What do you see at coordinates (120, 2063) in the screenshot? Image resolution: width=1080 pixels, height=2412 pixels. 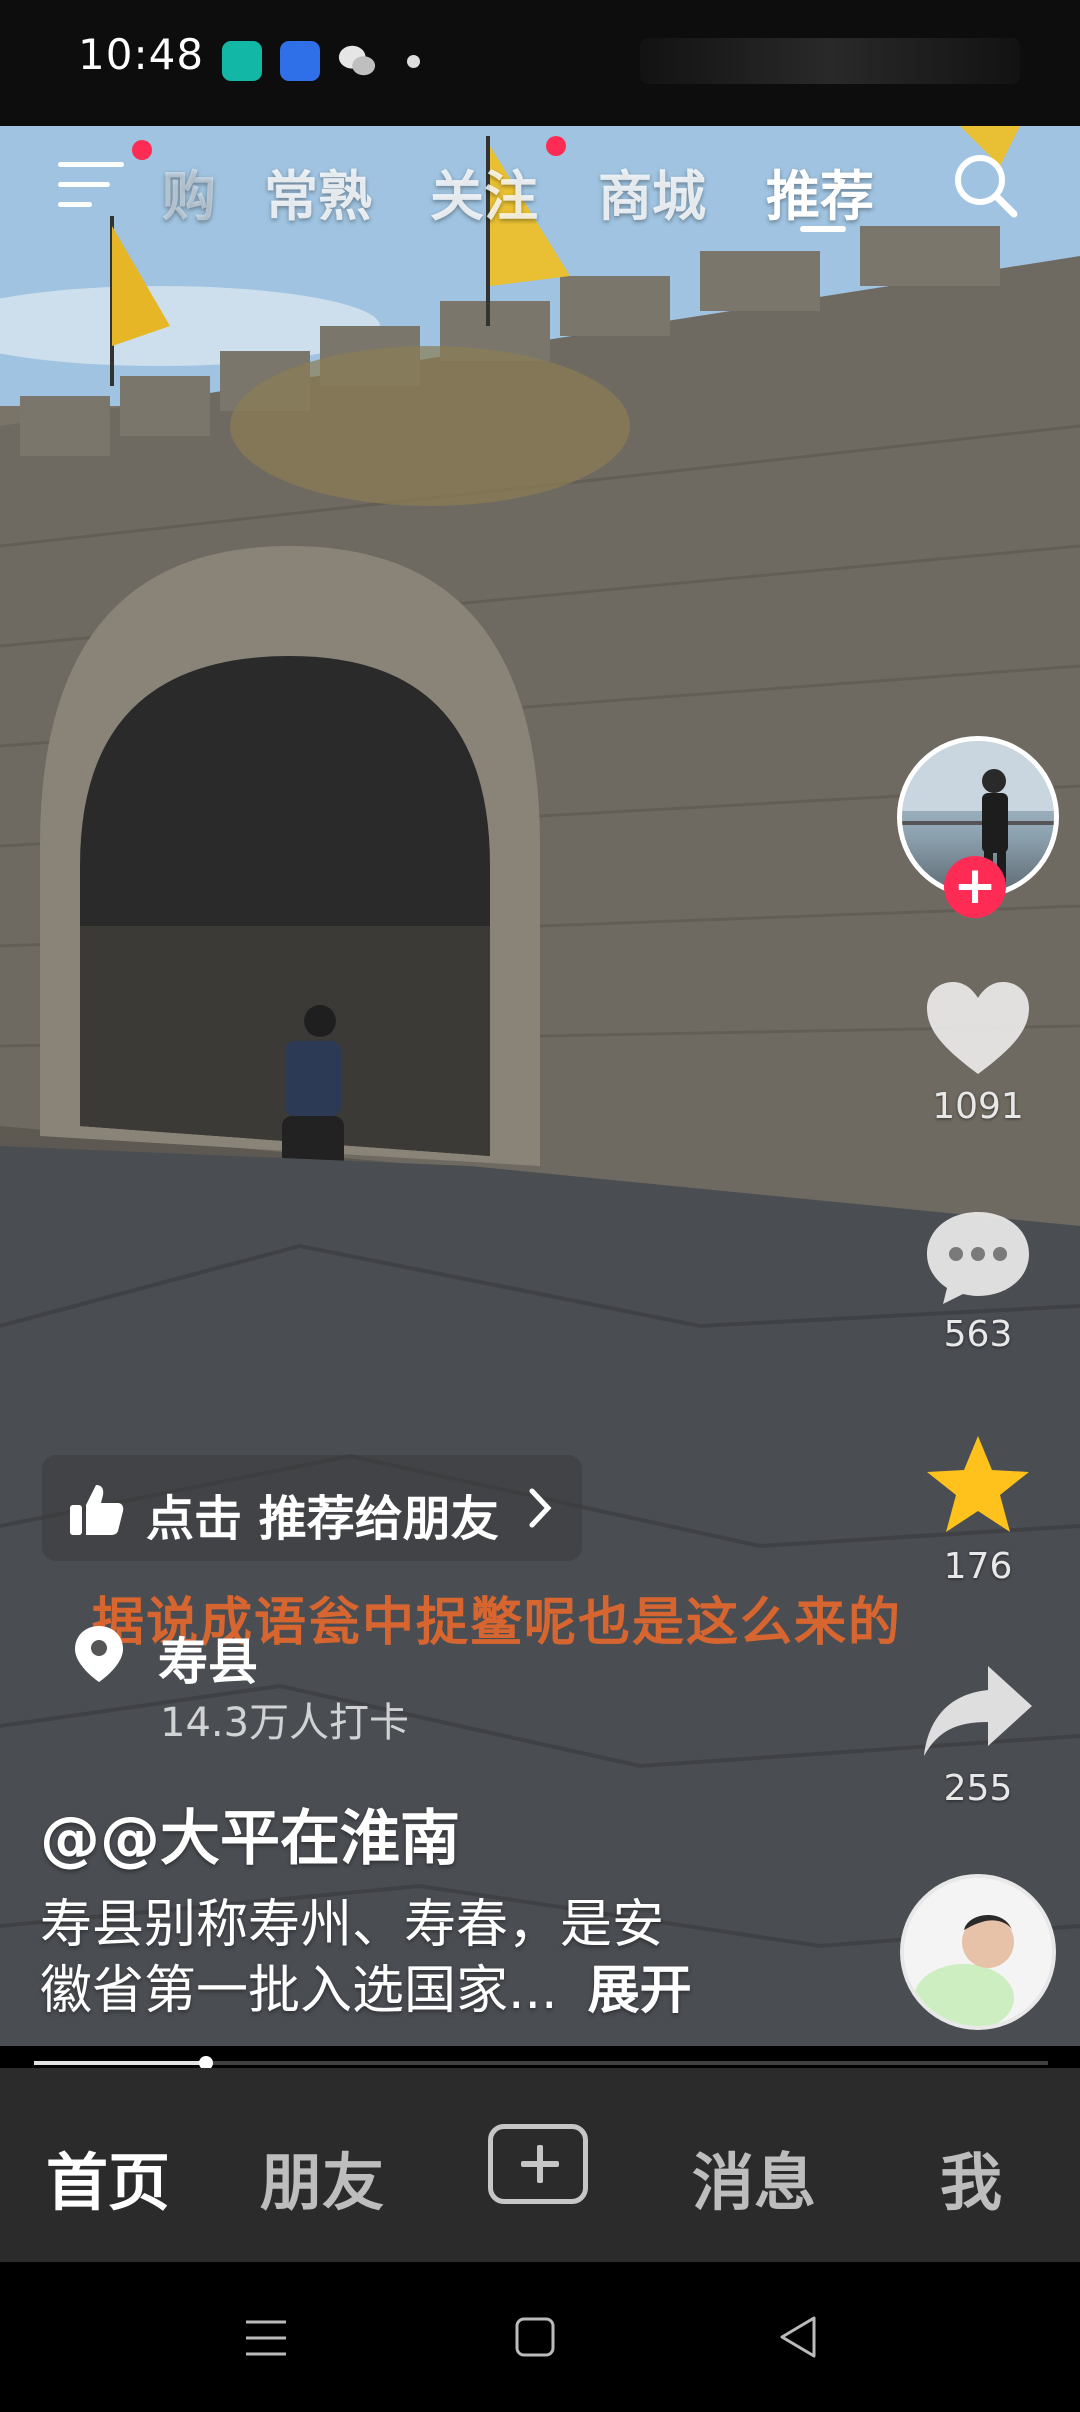 I see `progress-fill` at bounding box center [120, 2063].